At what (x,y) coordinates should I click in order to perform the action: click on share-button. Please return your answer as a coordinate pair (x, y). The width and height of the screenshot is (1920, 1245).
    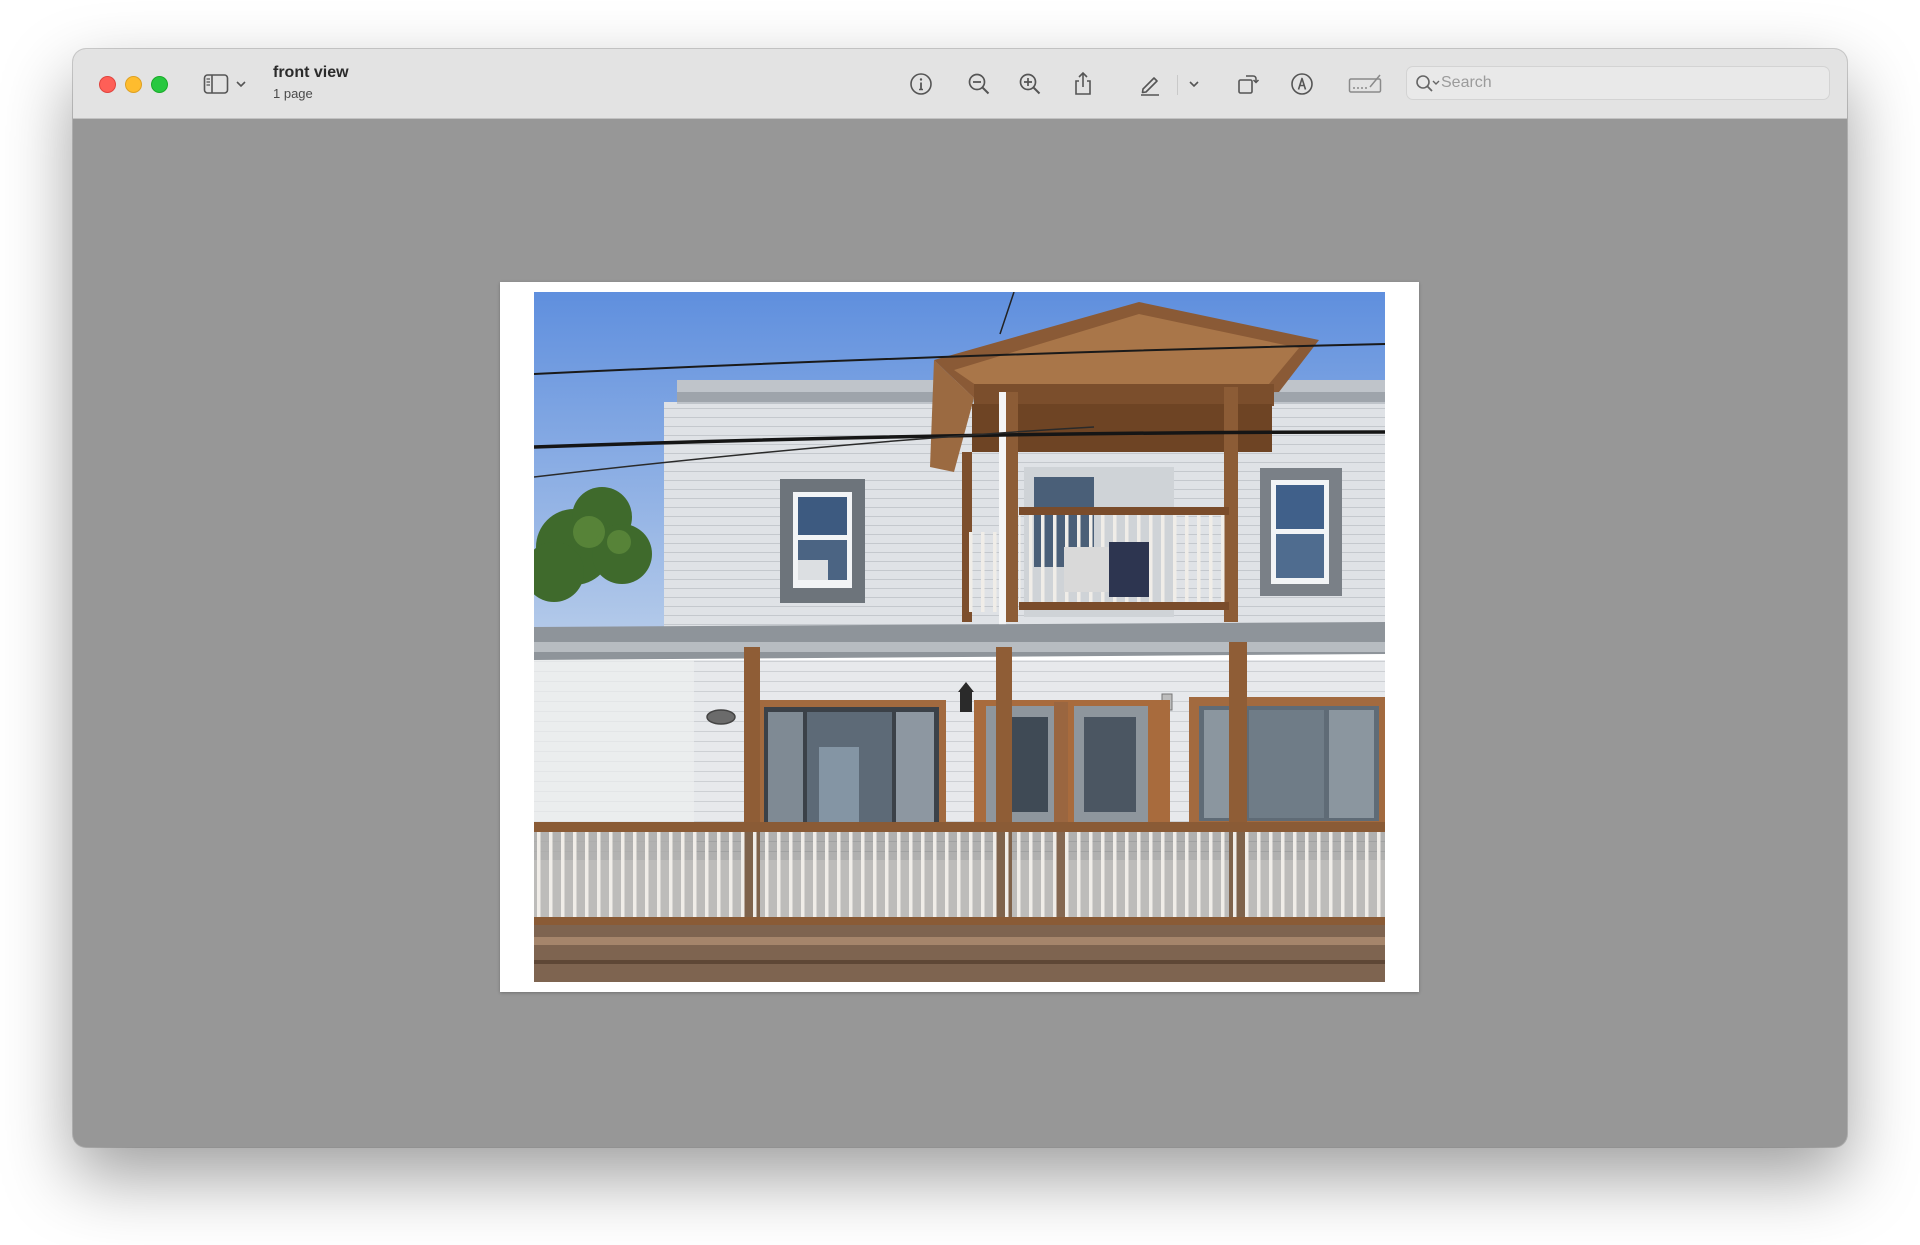
    Looking at the image, I should click on (1083, 84).